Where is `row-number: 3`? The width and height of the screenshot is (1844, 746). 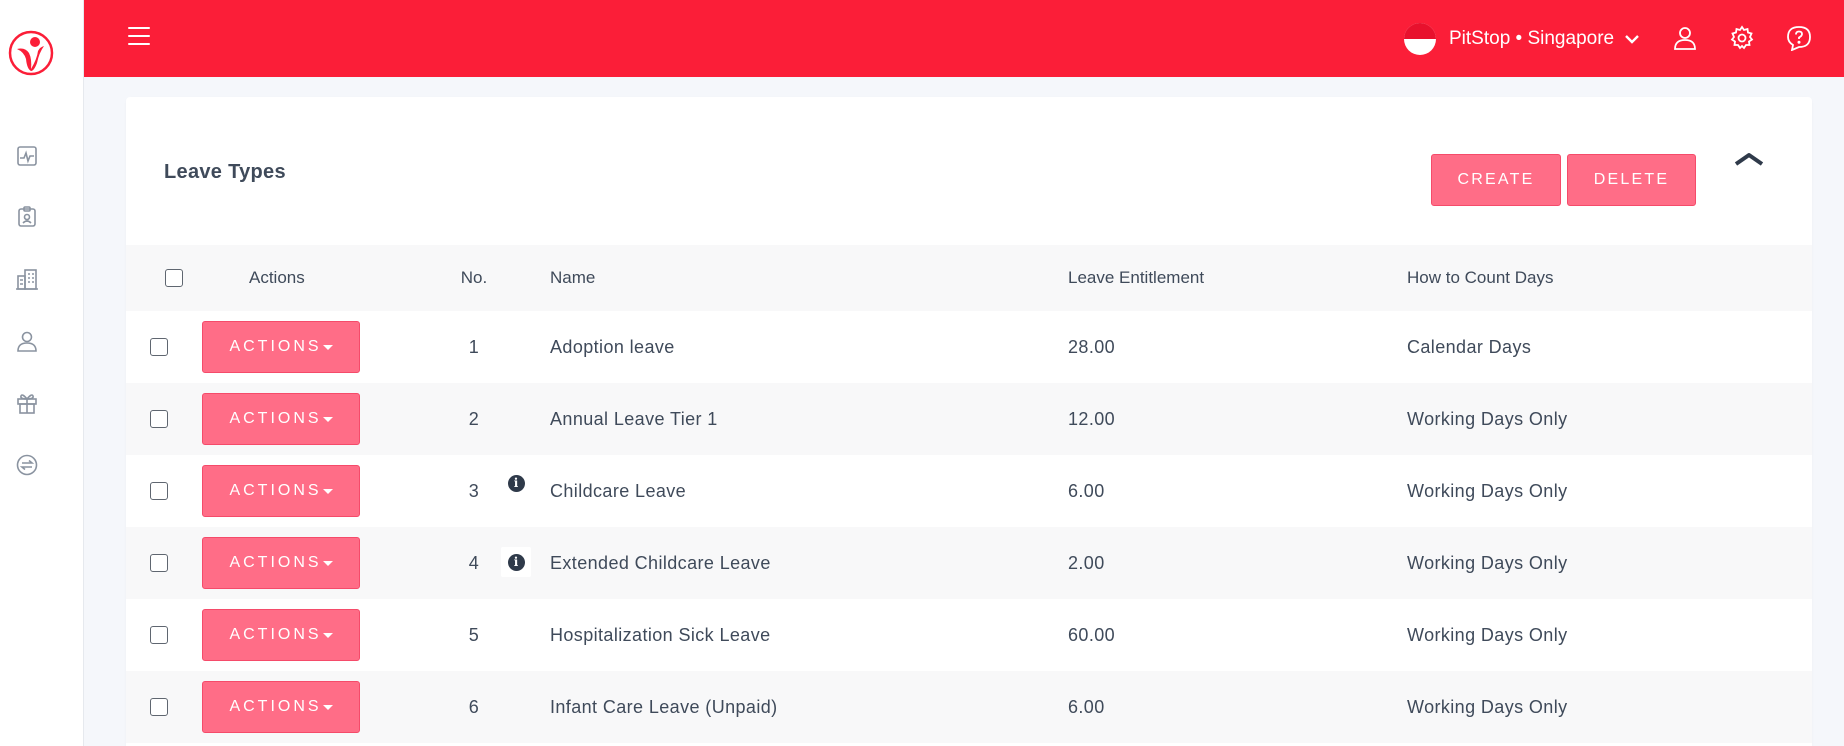 row-number: 3 is located at coordinates (474, 491).